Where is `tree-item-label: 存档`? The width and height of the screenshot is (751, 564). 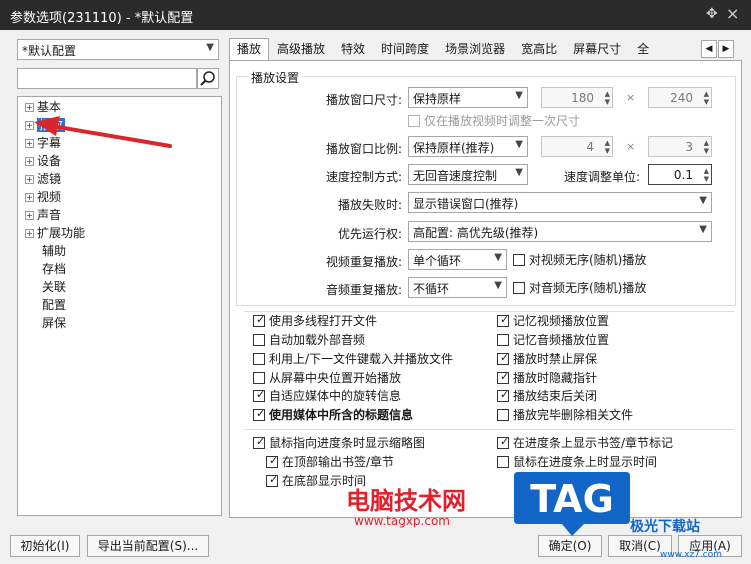
tree-item-label: 存档 is located at coordinates (54, 269).